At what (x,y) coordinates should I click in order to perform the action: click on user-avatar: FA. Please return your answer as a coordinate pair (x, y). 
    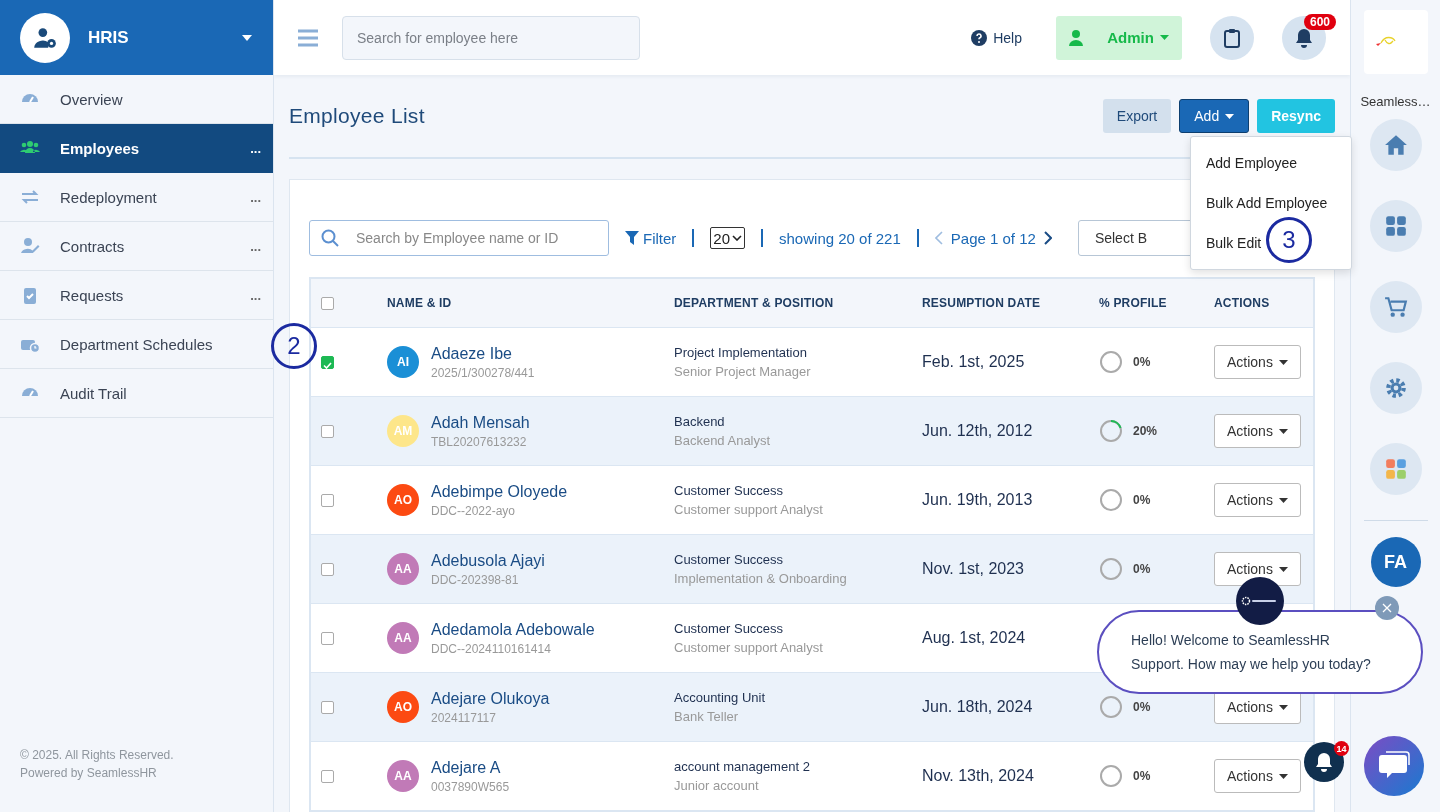
    Looking at the image, I should click on (1395, 562).